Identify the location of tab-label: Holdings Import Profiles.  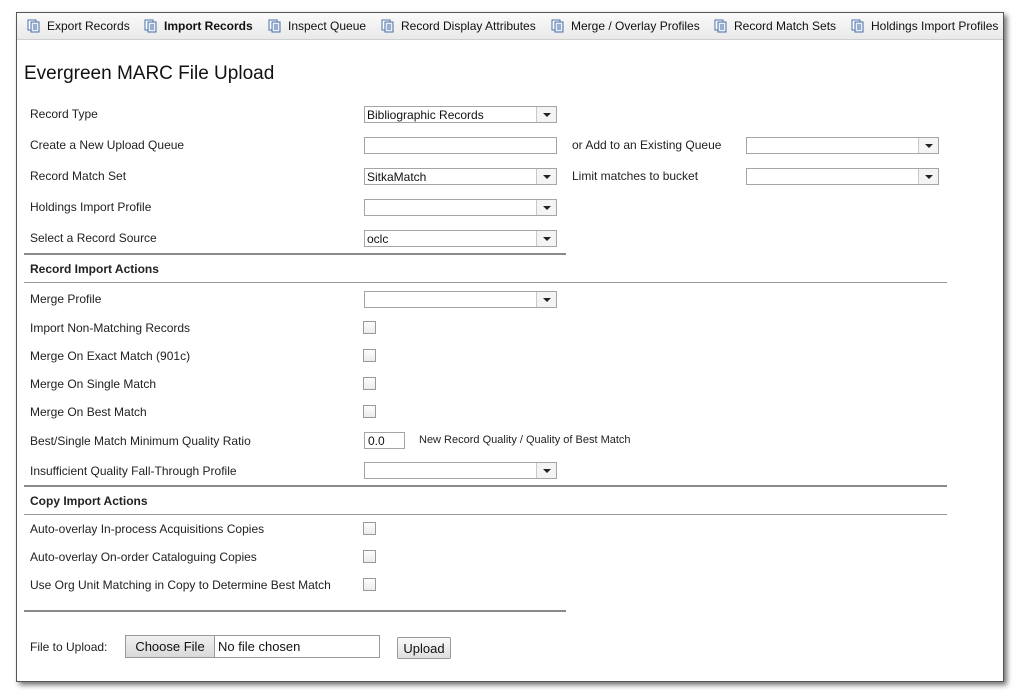
(935, 26).